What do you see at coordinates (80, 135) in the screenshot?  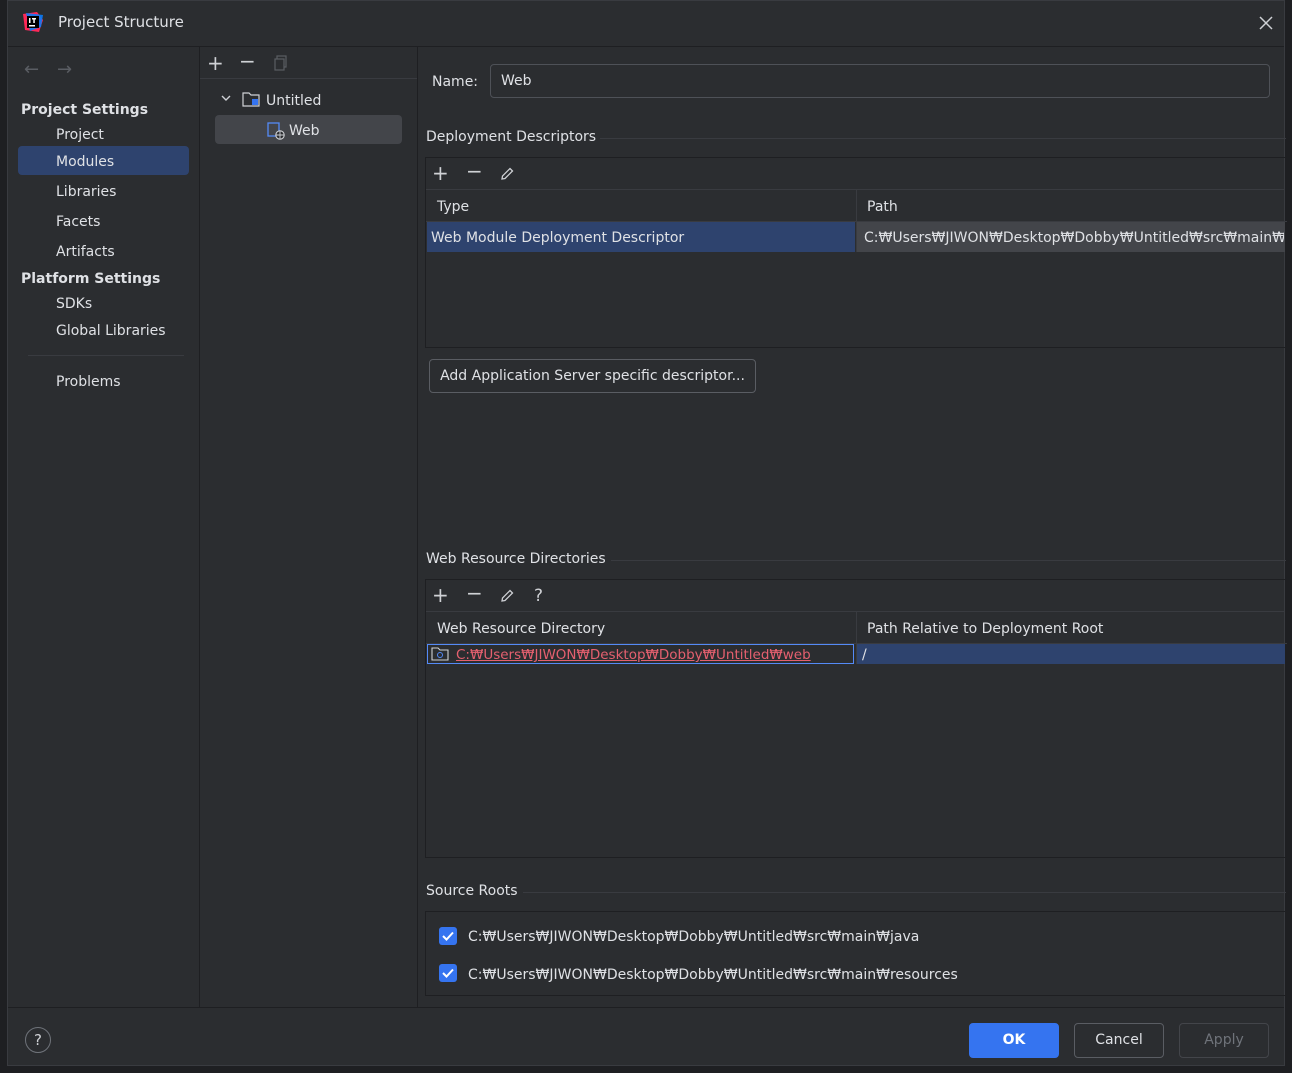 I see `sidebar-item-project: Project` at bounding box center [80, 135].